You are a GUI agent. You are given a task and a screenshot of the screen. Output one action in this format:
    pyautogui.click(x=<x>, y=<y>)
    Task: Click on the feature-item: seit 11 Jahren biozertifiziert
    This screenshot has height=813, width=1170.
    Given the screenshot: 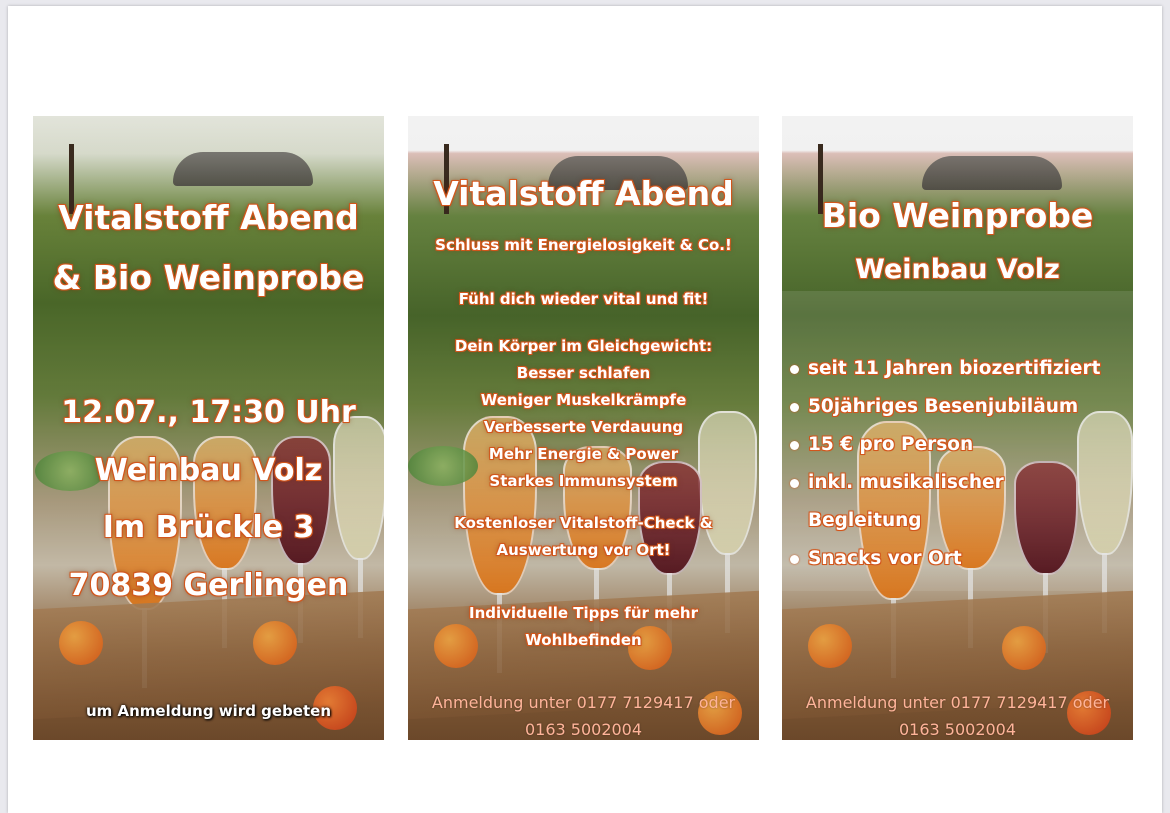 What is the action you would take?
    pyautogui.click(x=945, y=369)
    